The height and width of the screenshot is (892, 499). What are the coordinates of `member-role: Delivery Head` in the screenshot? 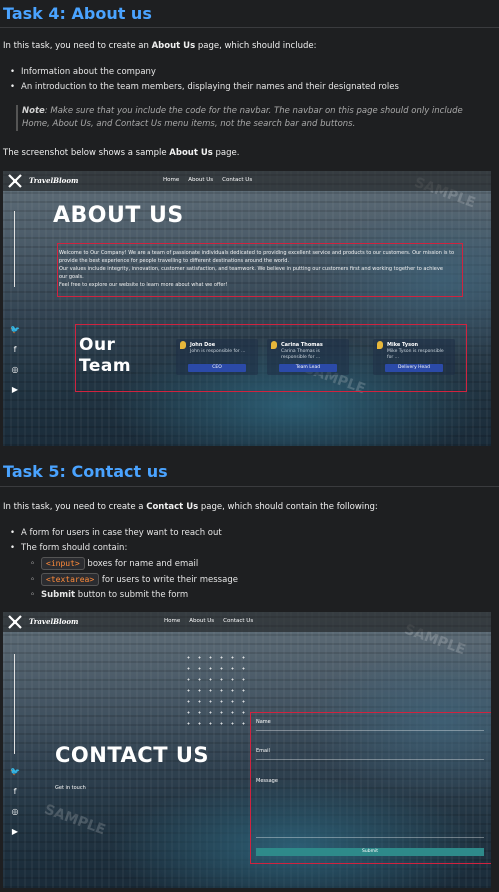 It's located at (414, 368).